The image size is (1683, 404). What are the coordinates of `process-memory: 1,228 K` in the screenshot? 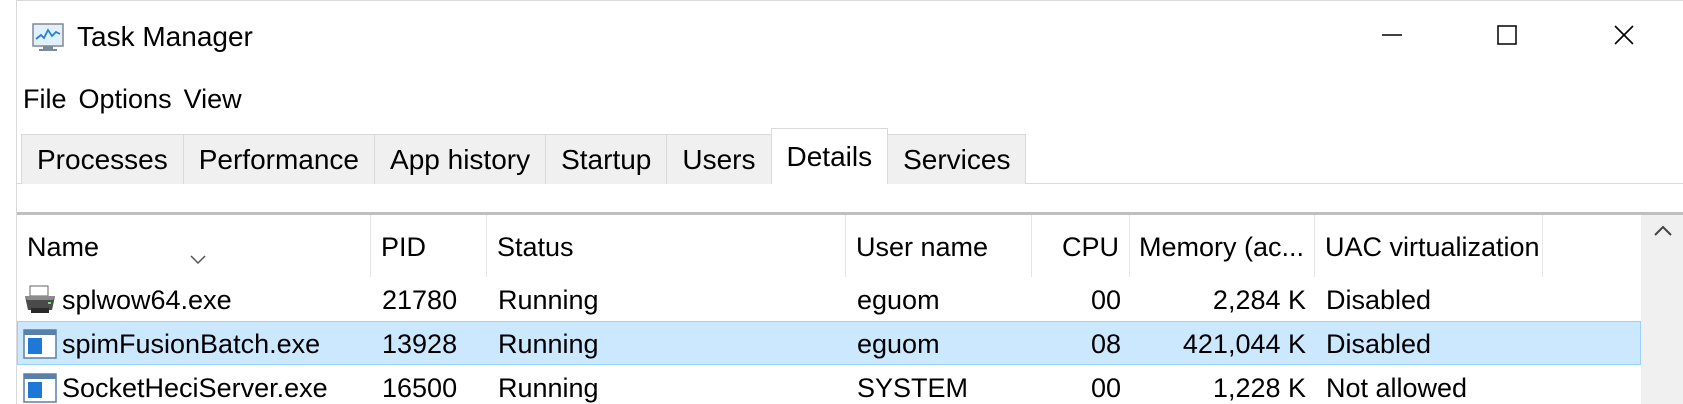 It's located at (1259, 388).